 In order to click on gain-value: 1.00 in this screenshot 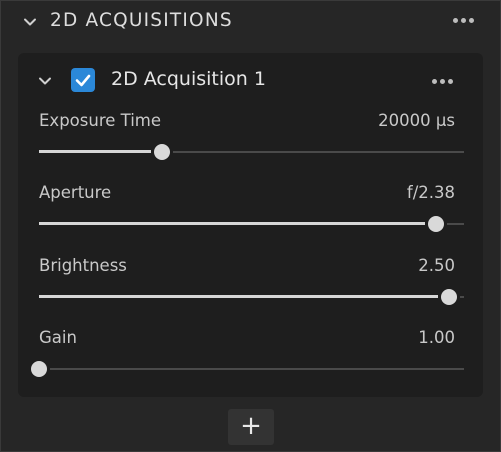, I will do `click(436, 337)`.